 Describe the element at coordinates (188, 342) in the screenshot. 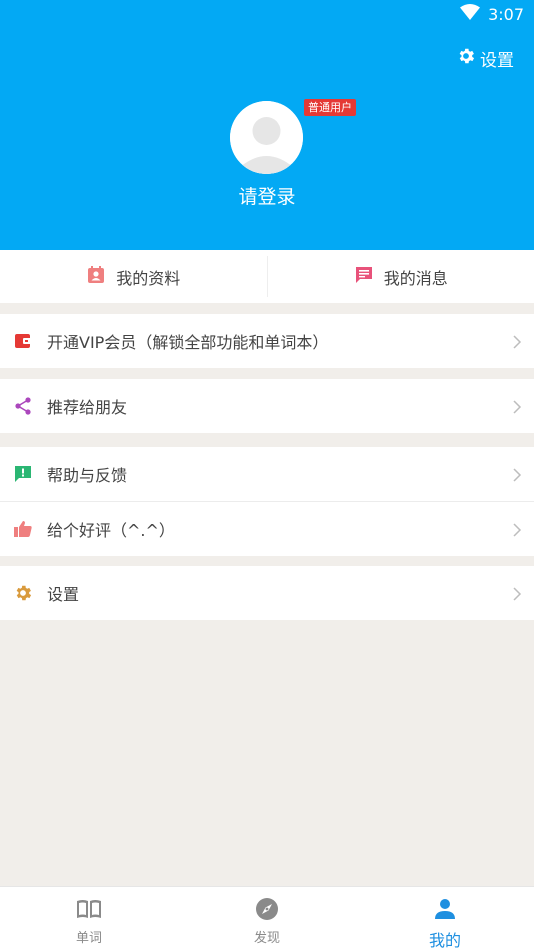

I see `vip-menu-label: 开通VIP会员（解锁全部功能和单词本）` at that location.